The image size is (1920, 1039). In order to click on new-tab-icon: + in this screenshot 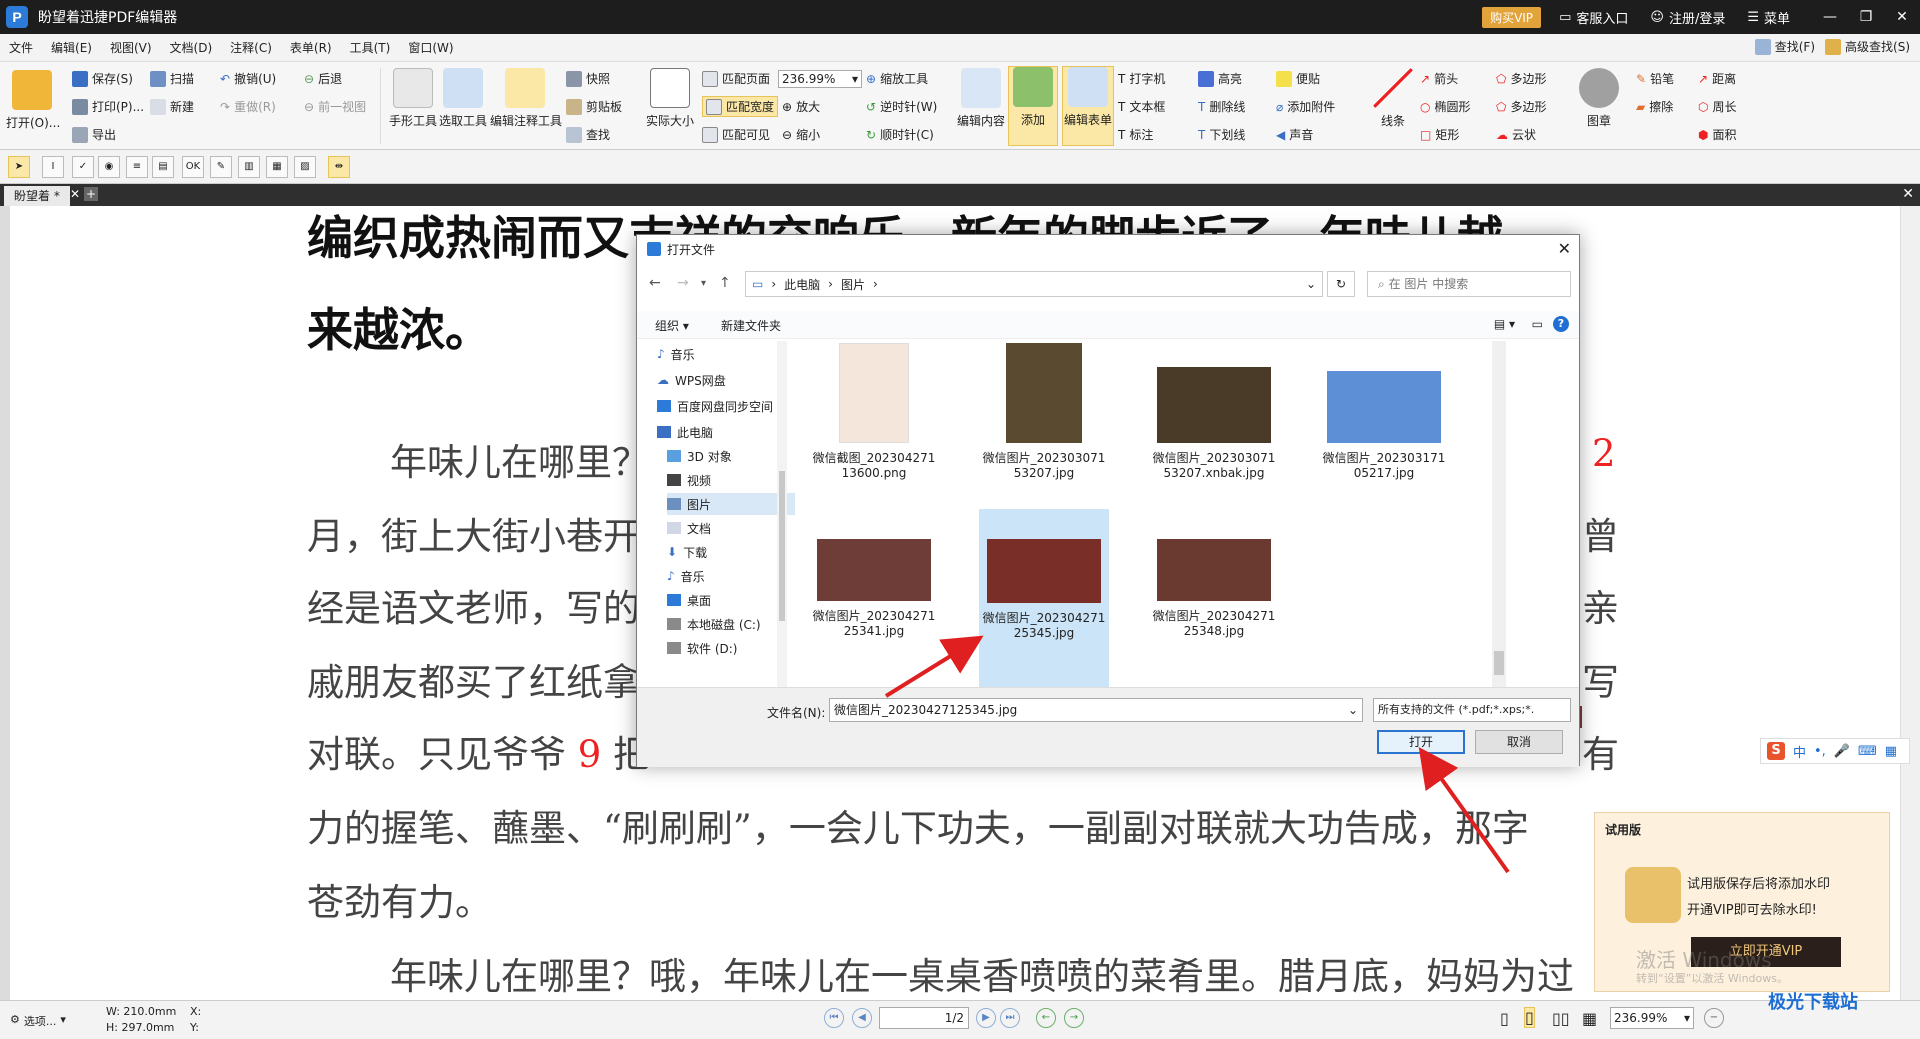, I will do `click(91, 194)`.